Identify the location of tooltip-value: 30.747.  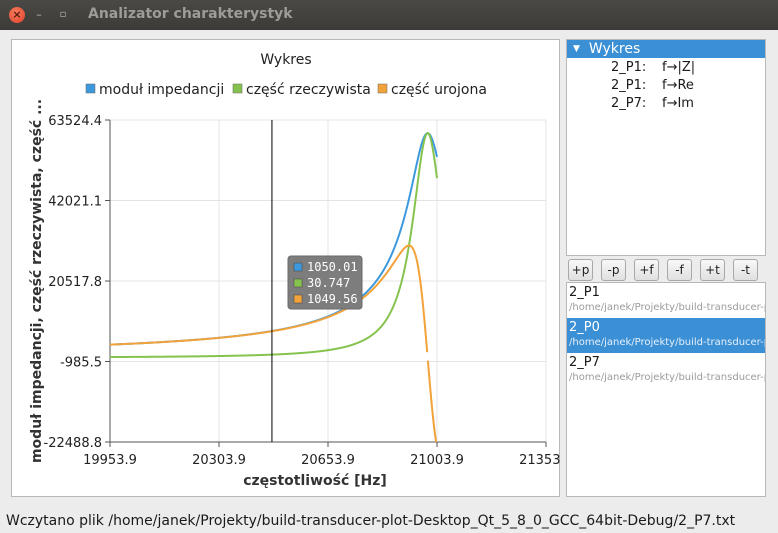
(328, 283).